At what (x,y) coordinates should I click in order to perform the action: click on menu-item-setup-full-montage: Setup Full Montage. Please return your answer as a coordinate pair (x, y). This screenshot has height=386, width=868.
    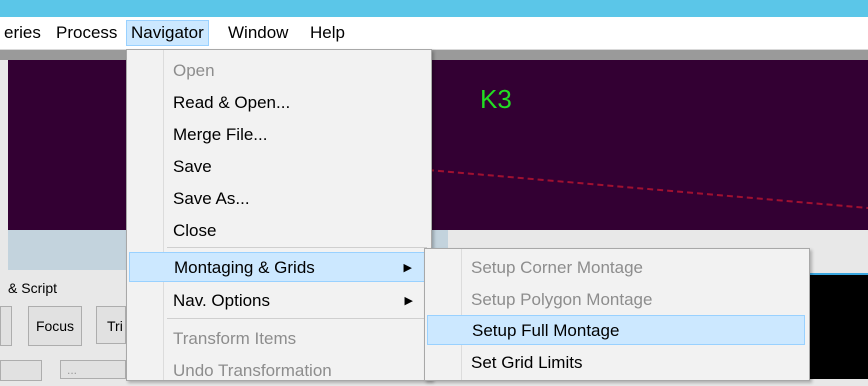
    Looking at the image, I should click on (616, 330).